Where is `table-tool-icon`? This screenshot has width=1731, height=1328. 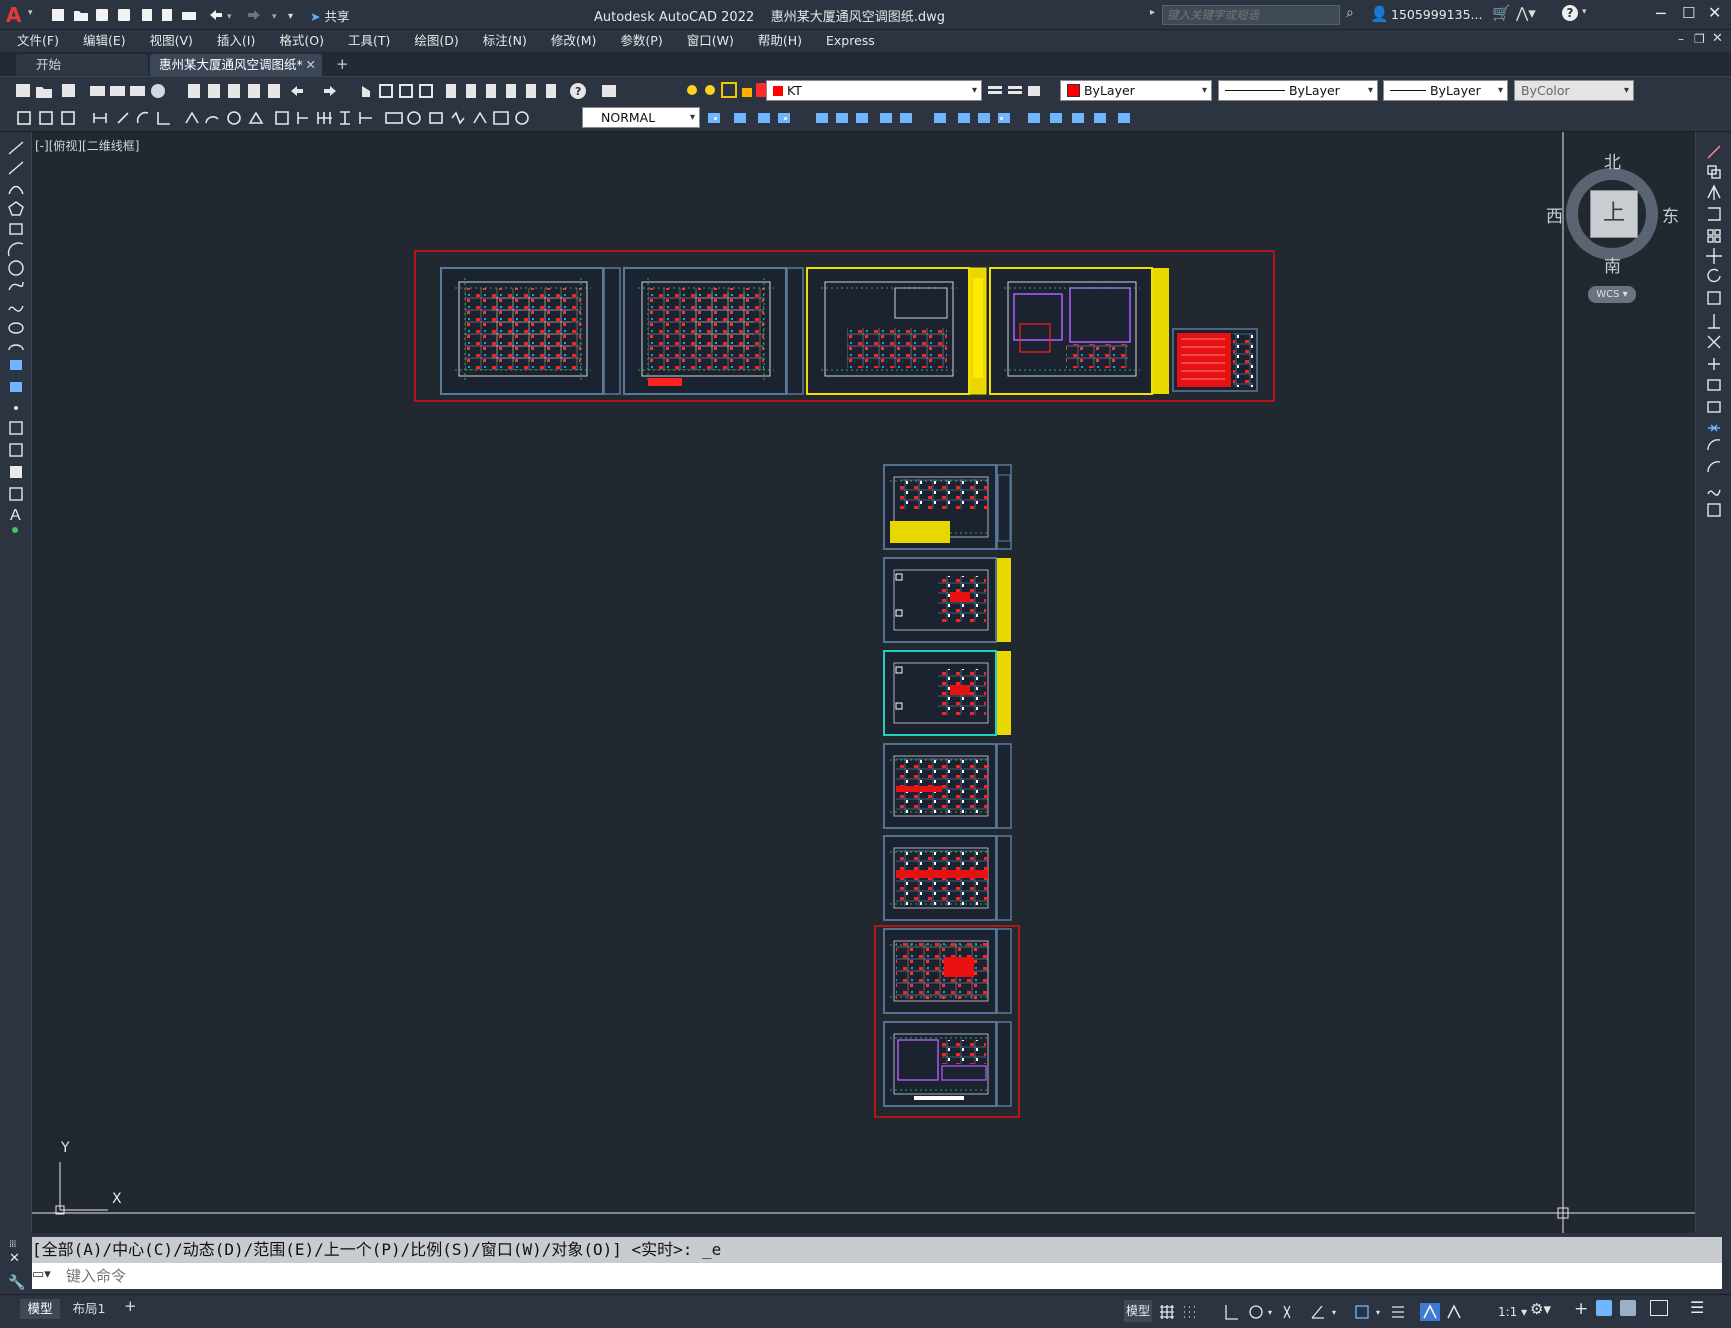 table-tool-icon is located at coordinates (16, 494).